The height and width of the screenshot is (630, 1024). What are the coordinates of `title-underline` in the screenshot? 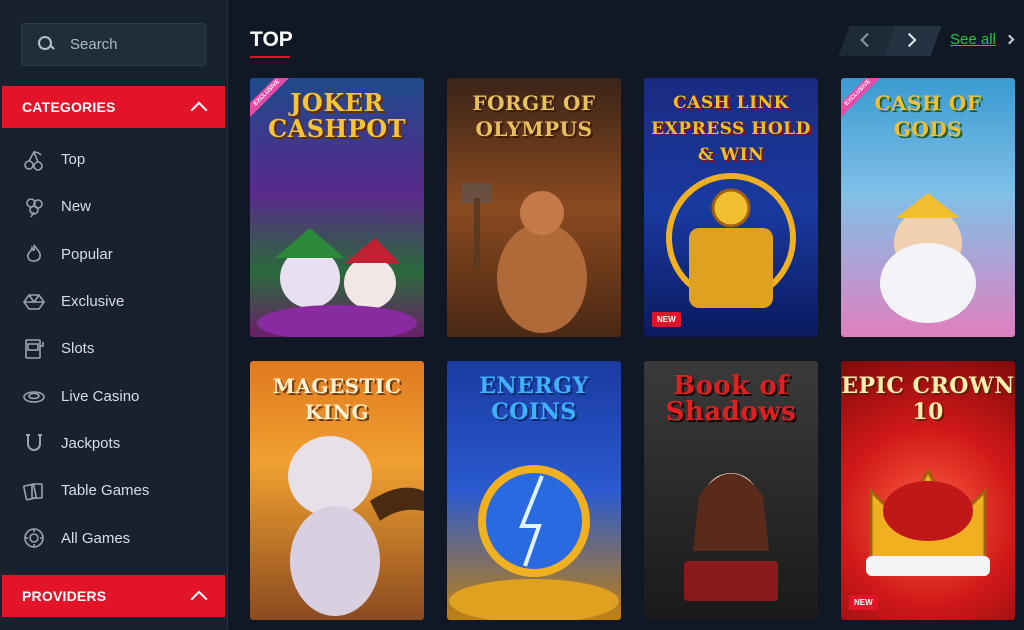 It's located at (270, 57).